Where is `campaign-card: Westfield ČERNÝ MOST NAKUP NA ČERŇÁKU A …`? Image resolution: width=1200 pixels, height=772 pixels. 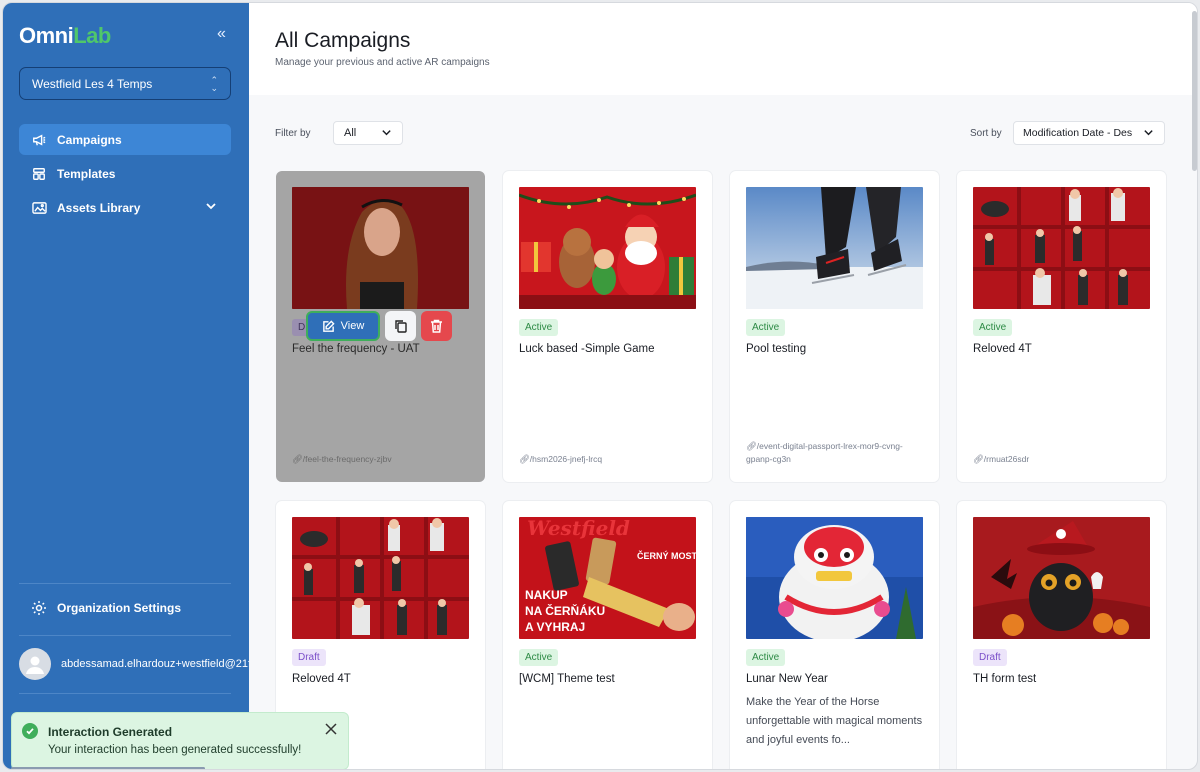
campaign-card: Westfield ČERNÝ MOST NAKUP NA ČERŇÁKU A … is located at coordinates (607, 635).